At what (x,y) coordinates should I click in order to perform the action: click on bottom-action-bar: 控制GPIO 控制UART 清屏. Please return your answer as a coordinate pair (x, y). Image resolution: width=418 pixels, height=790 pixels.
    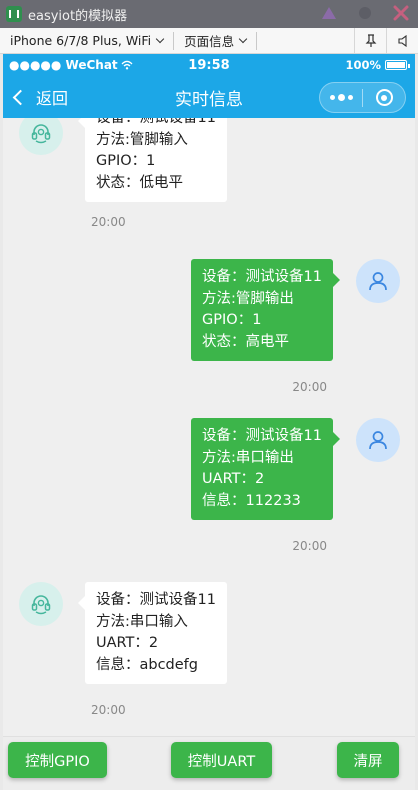
    Looking at the image, I should click on (209, 763).